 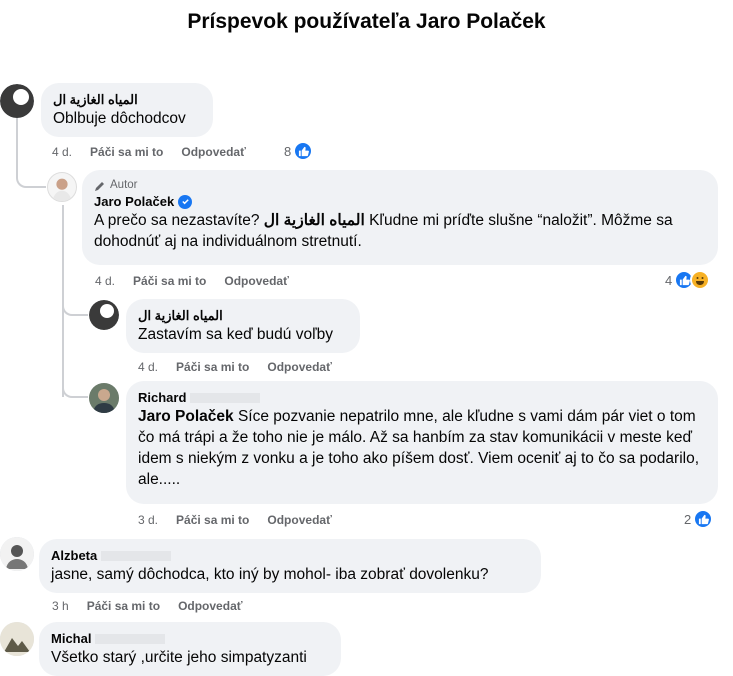 I want to click on reaction-number: 8, so click(x=288, y=151).